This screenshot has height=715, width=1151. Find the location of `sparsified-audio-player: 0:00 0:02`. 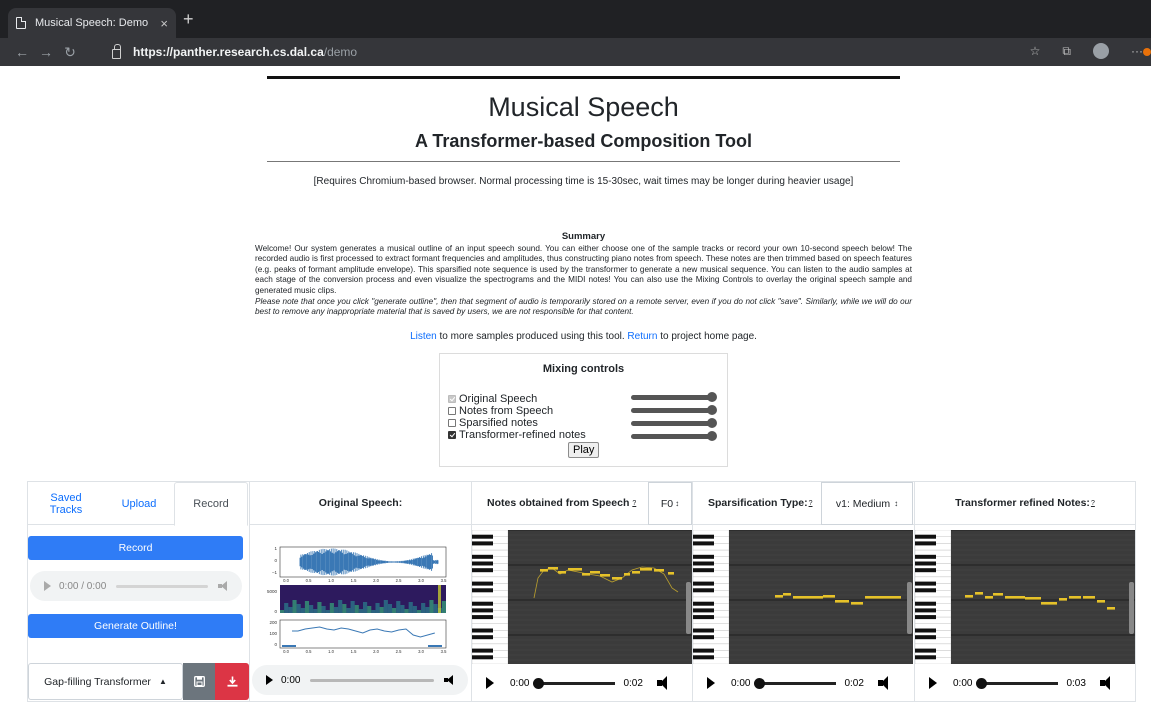

sparsified-audio-player: 0:00 0:02 is located at coordinates (803, 683).